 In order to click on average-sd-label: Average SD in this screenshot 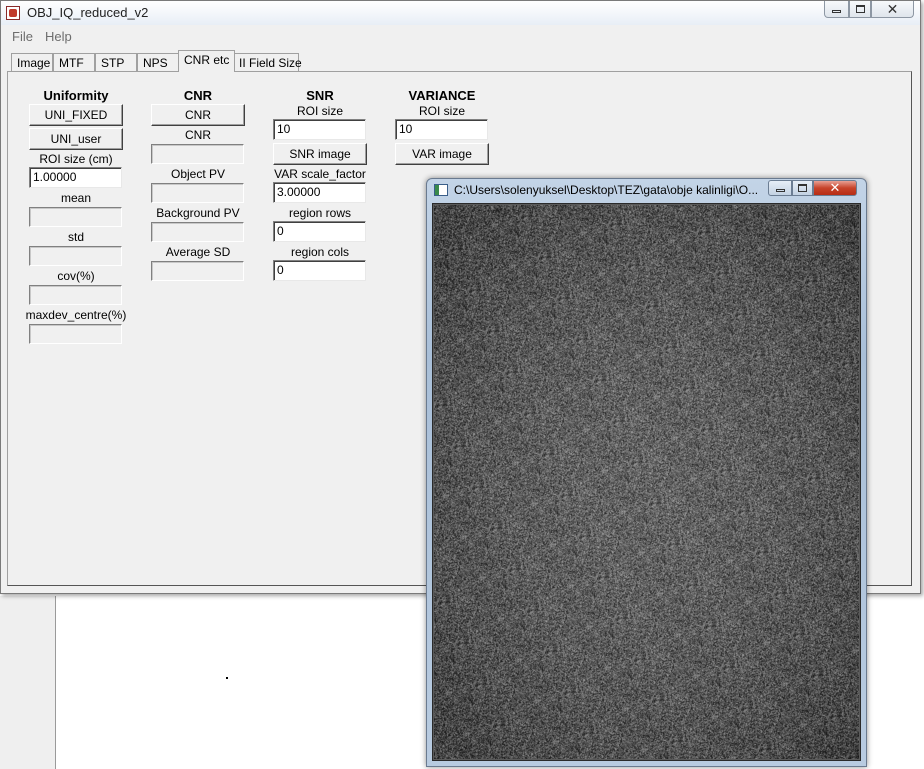, I will do `click(198, 252)`.